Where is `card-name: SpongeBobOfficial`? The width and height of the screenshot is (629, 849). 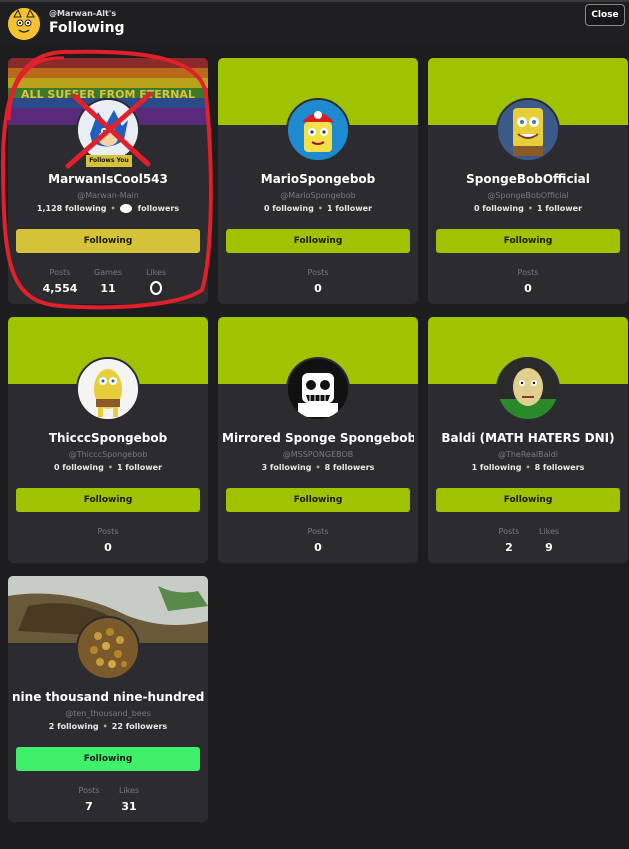
card-name: SpongeBobOfficial is located at coordinates (528, 179).